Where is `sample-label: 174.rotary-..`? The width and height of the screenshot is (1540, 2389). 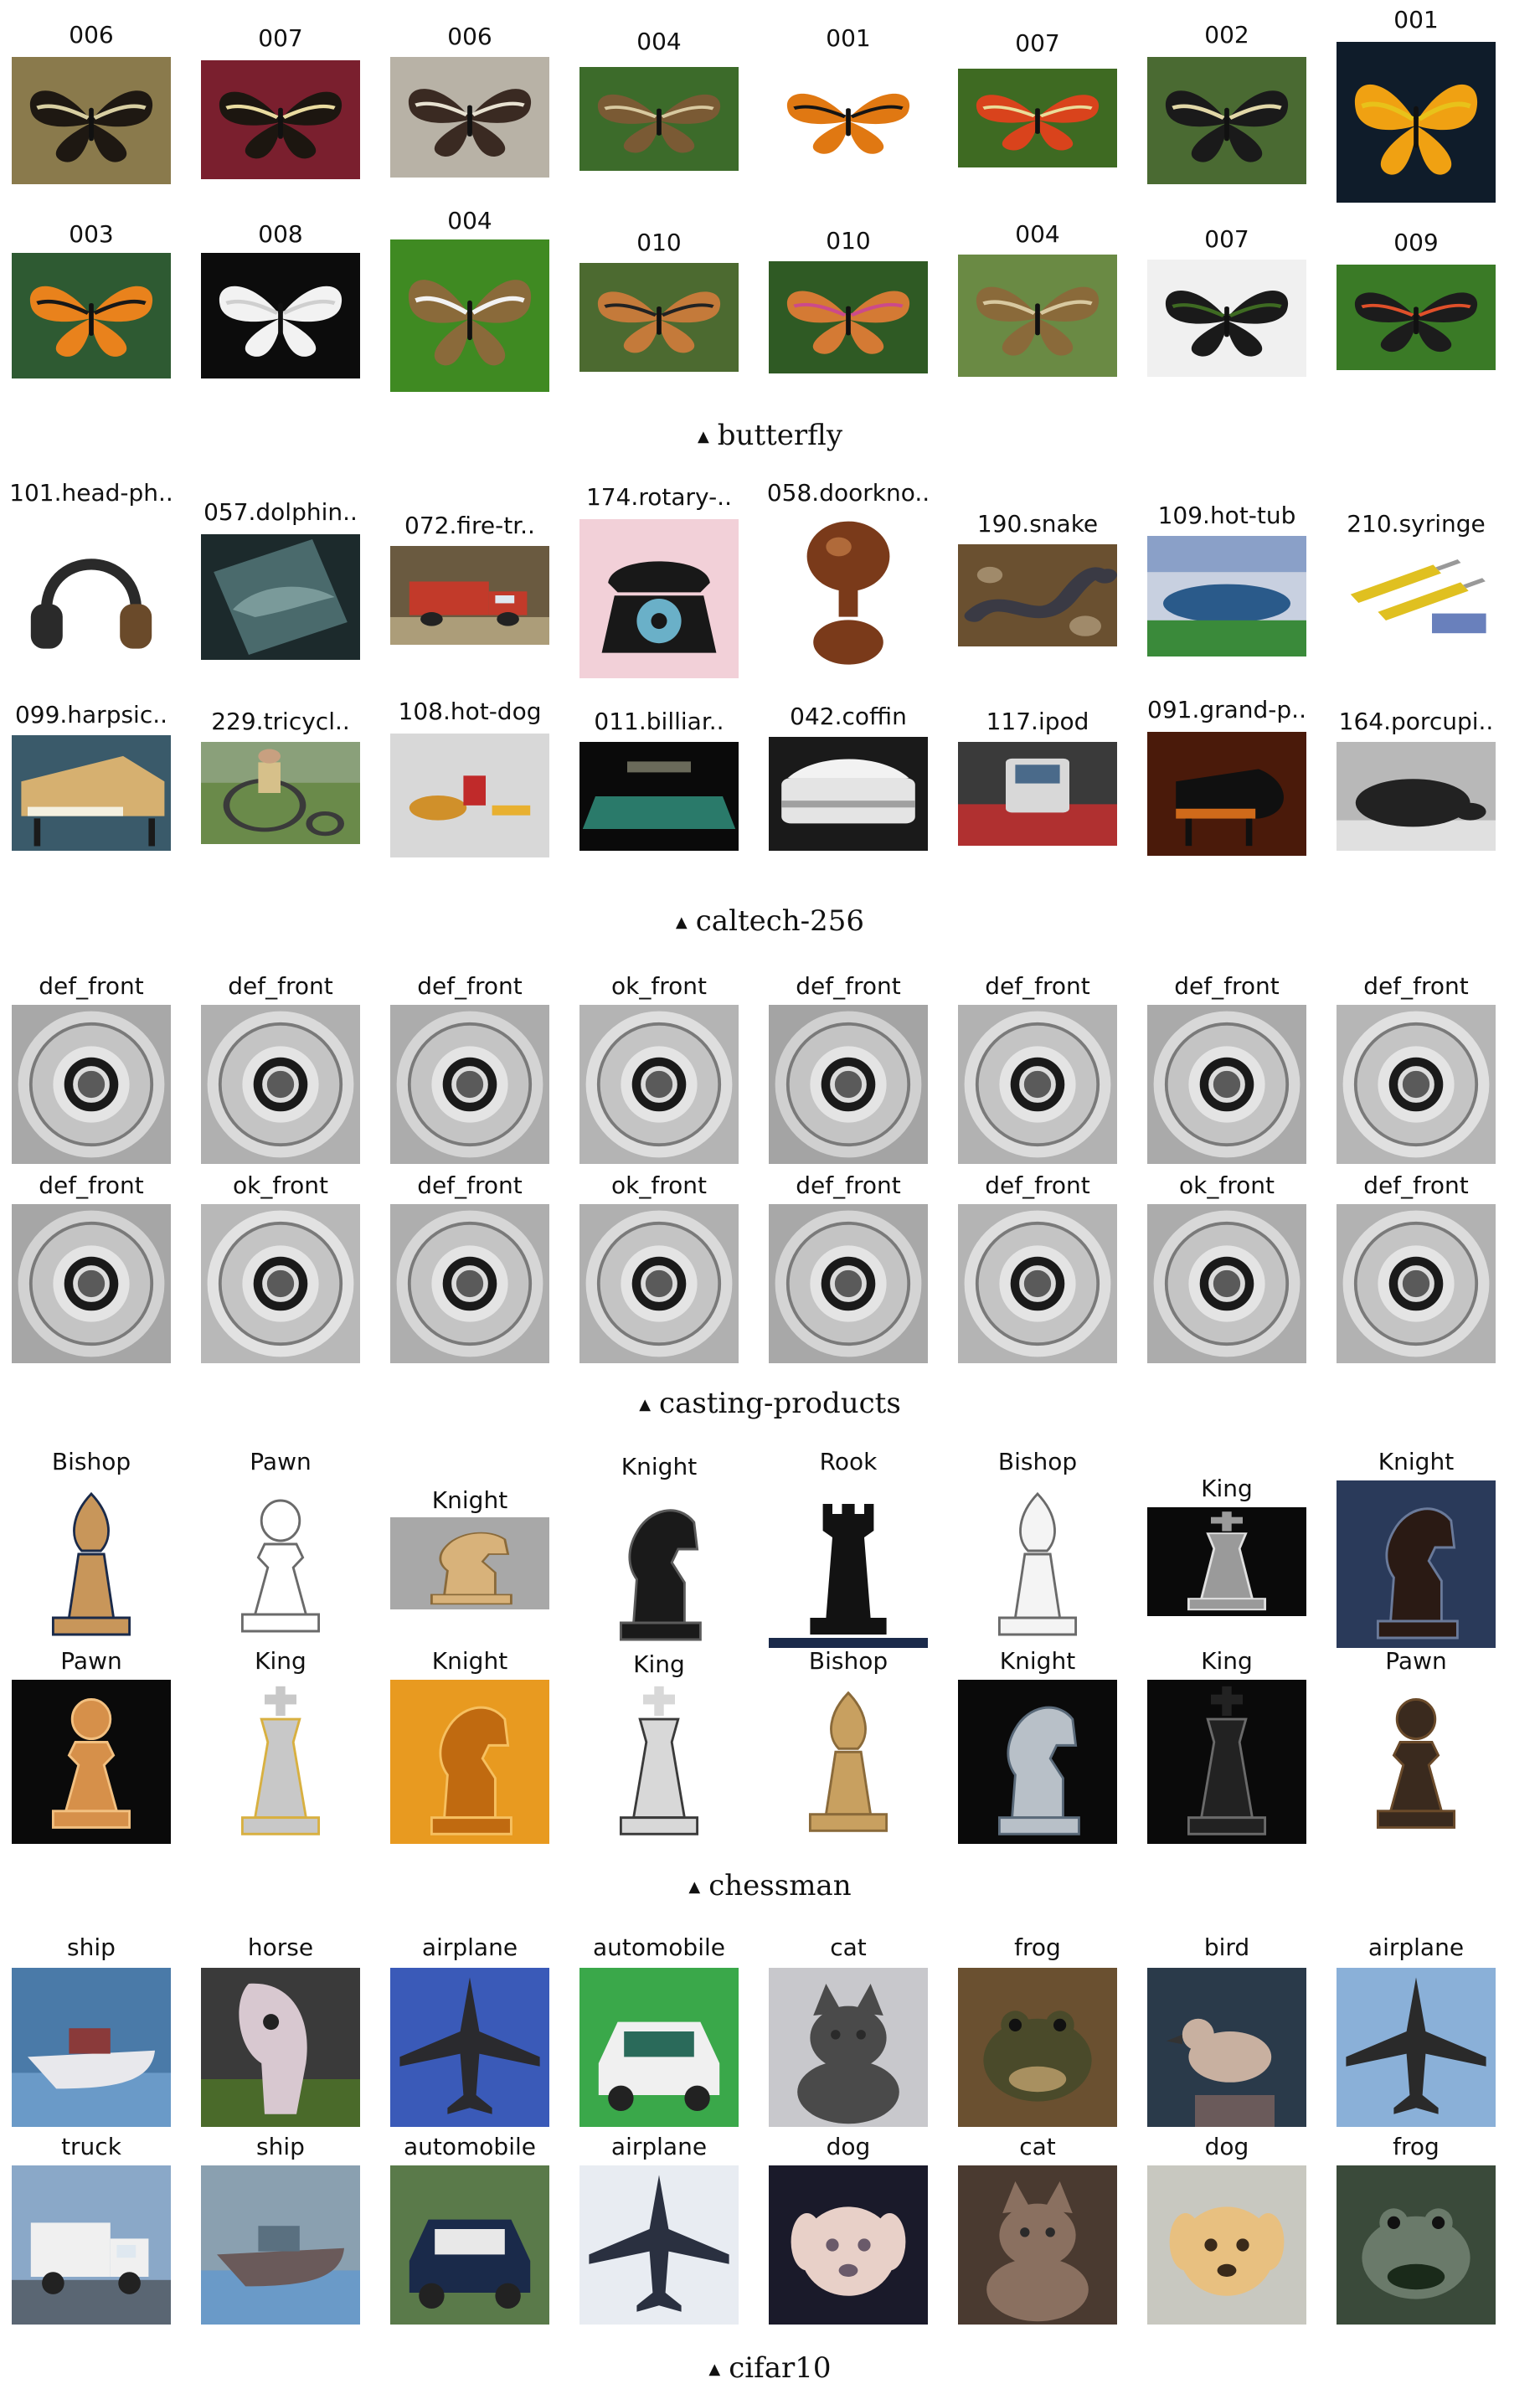 sample-label: 174.rotary-.. is located at coordinates (658, 497).